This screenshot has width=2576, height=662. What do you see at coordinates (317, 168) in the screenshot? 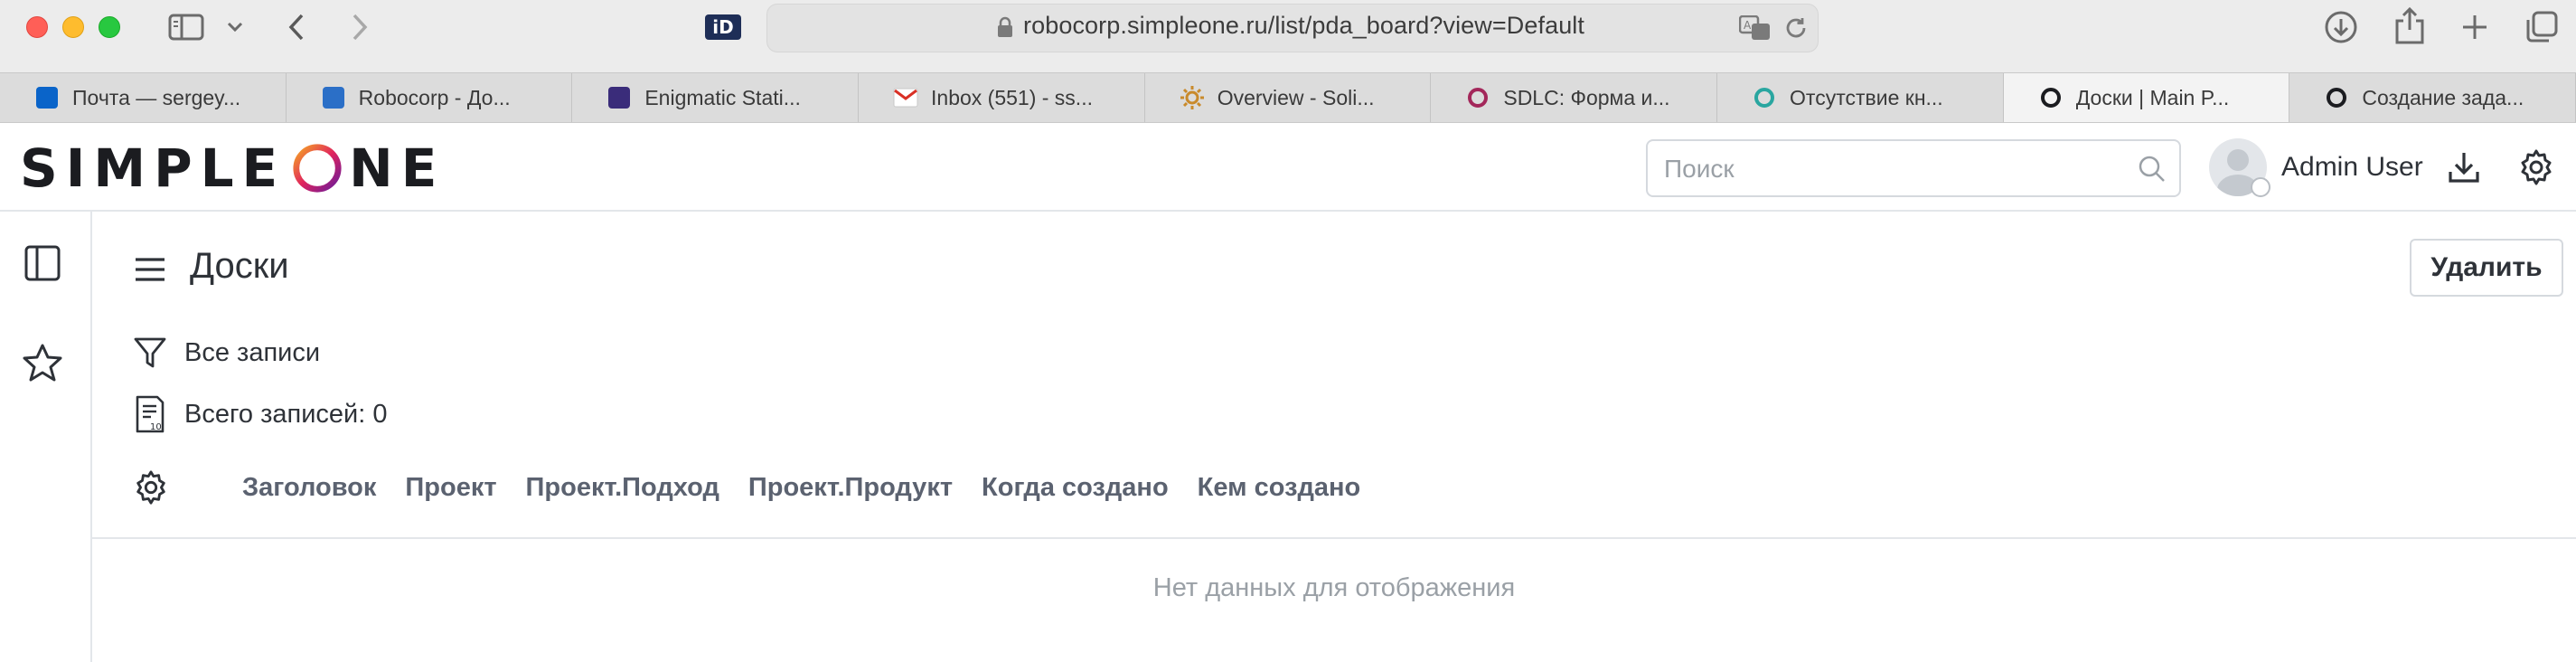
I see `logo-ring-icon` at bounding box center [317, 168].